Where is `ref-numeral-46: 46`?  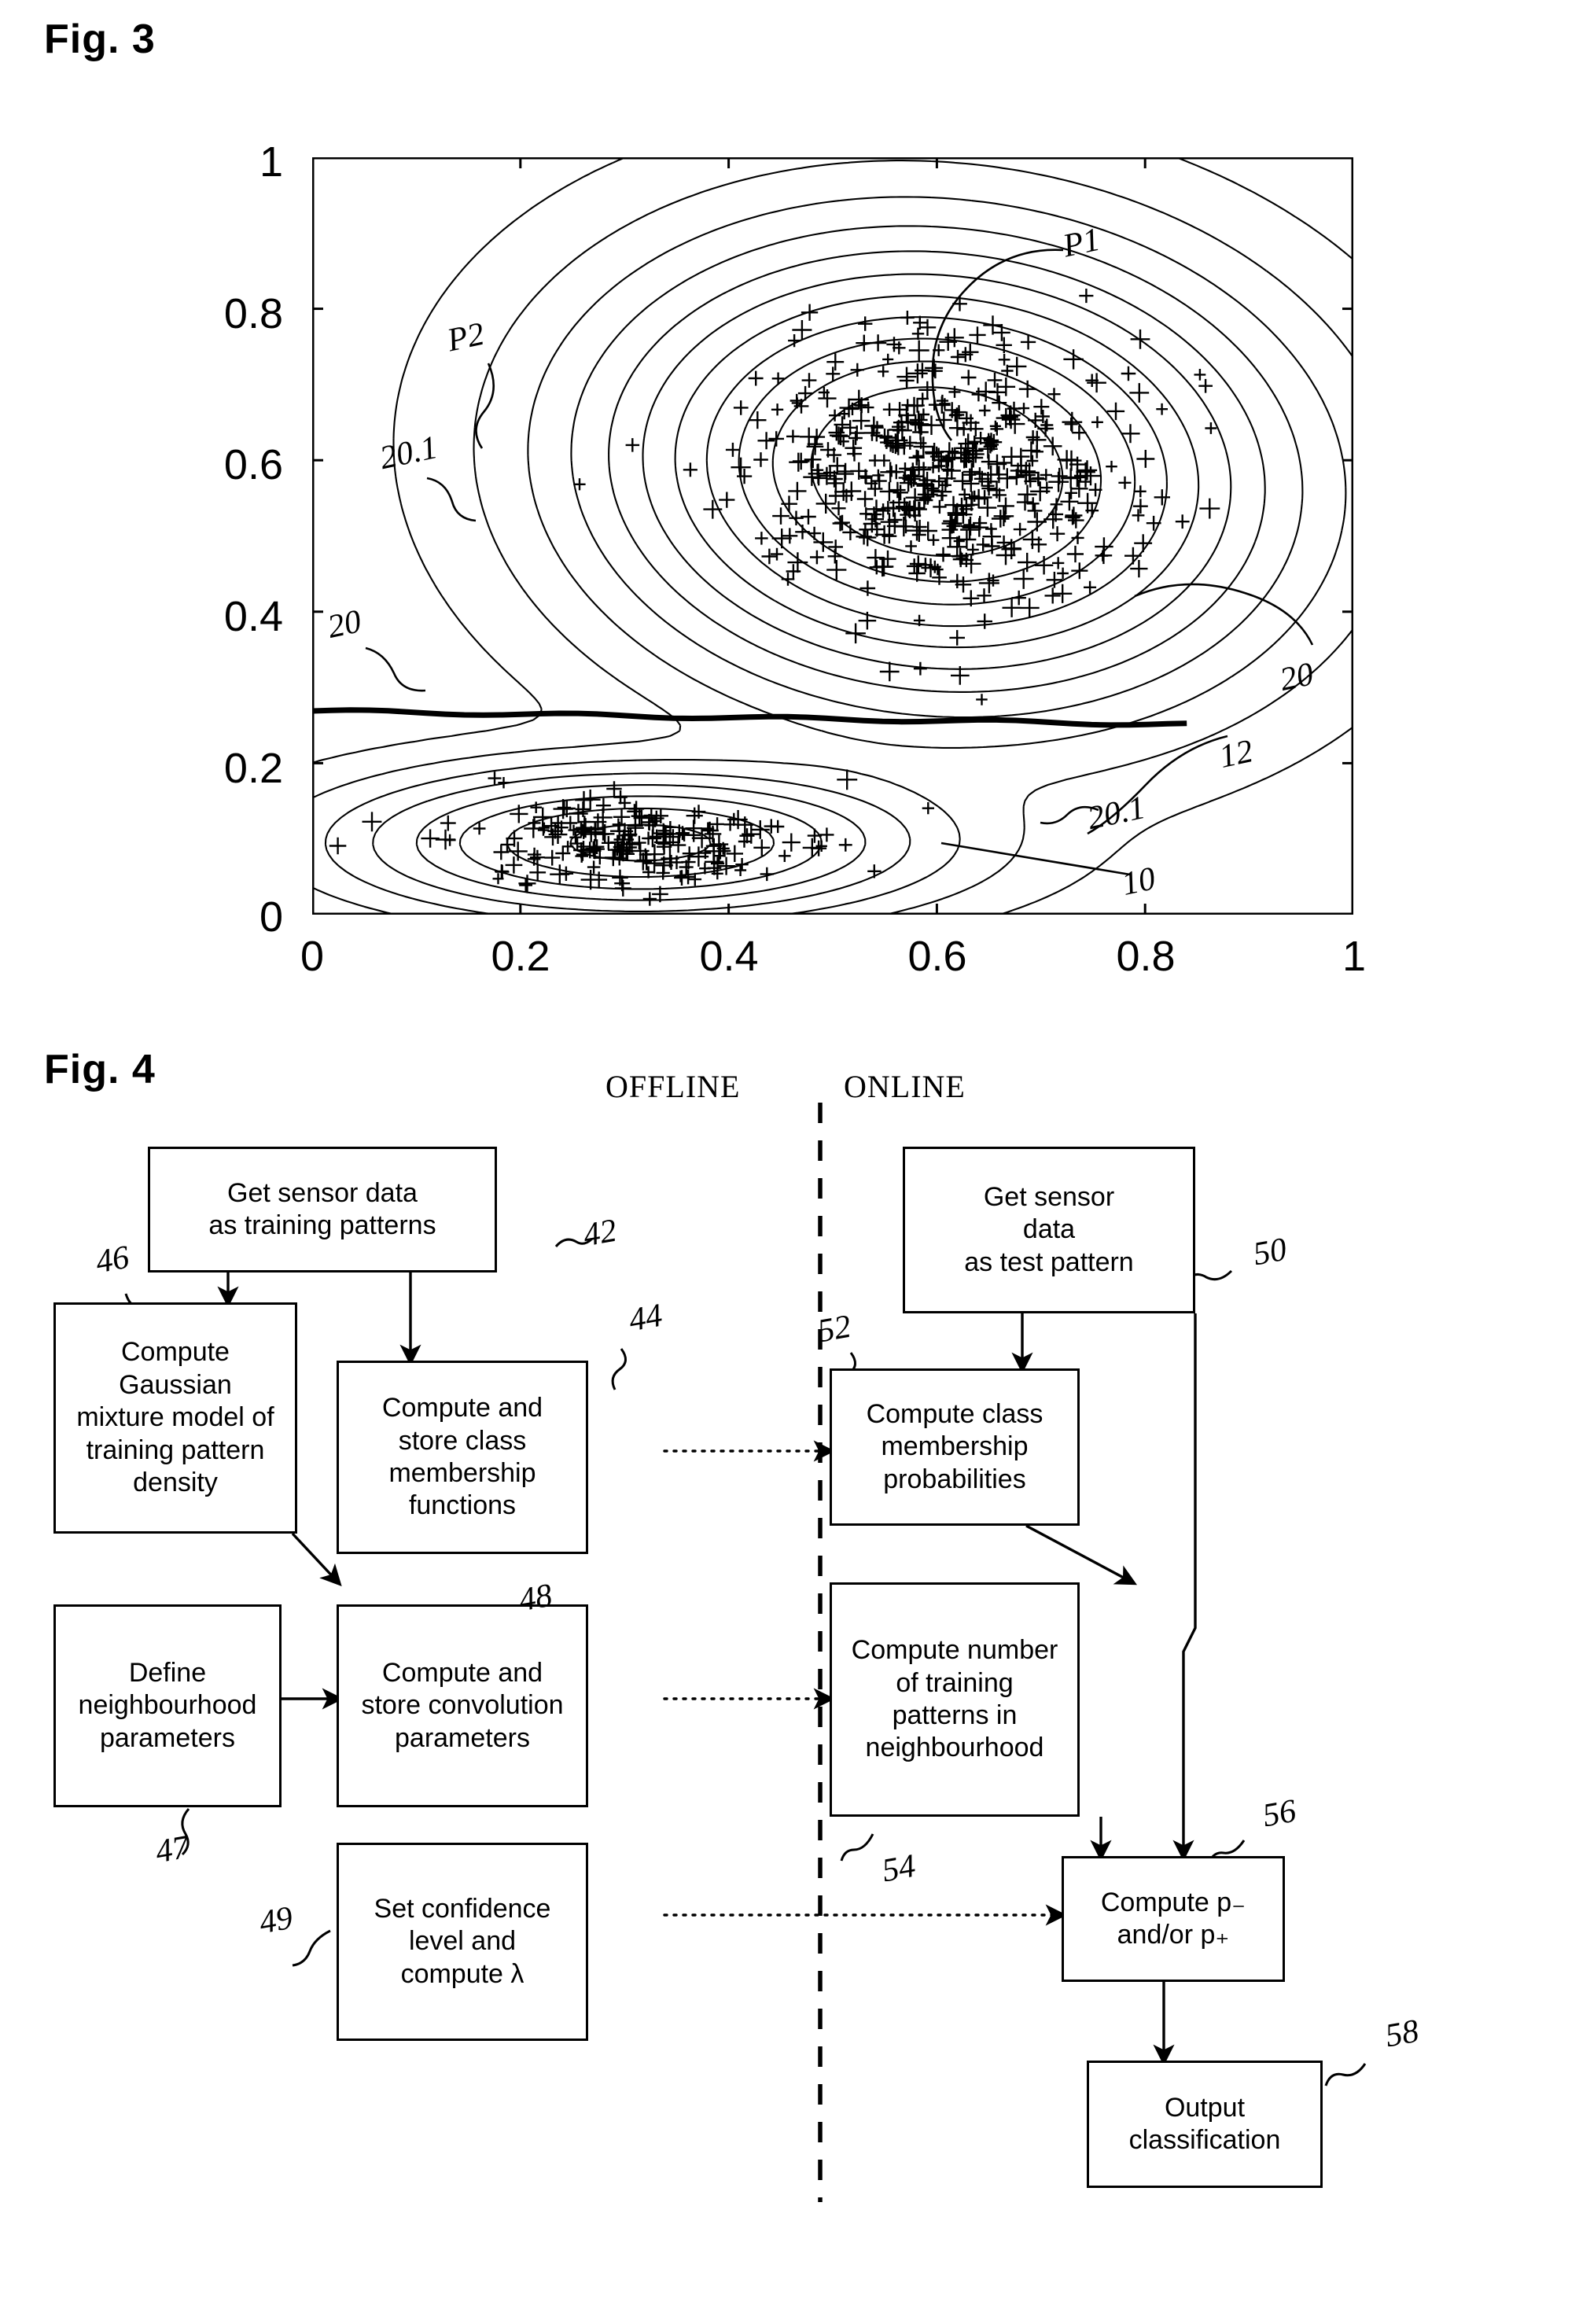
ref-numeral-46: 46 is located at coordinates (112, 1260).